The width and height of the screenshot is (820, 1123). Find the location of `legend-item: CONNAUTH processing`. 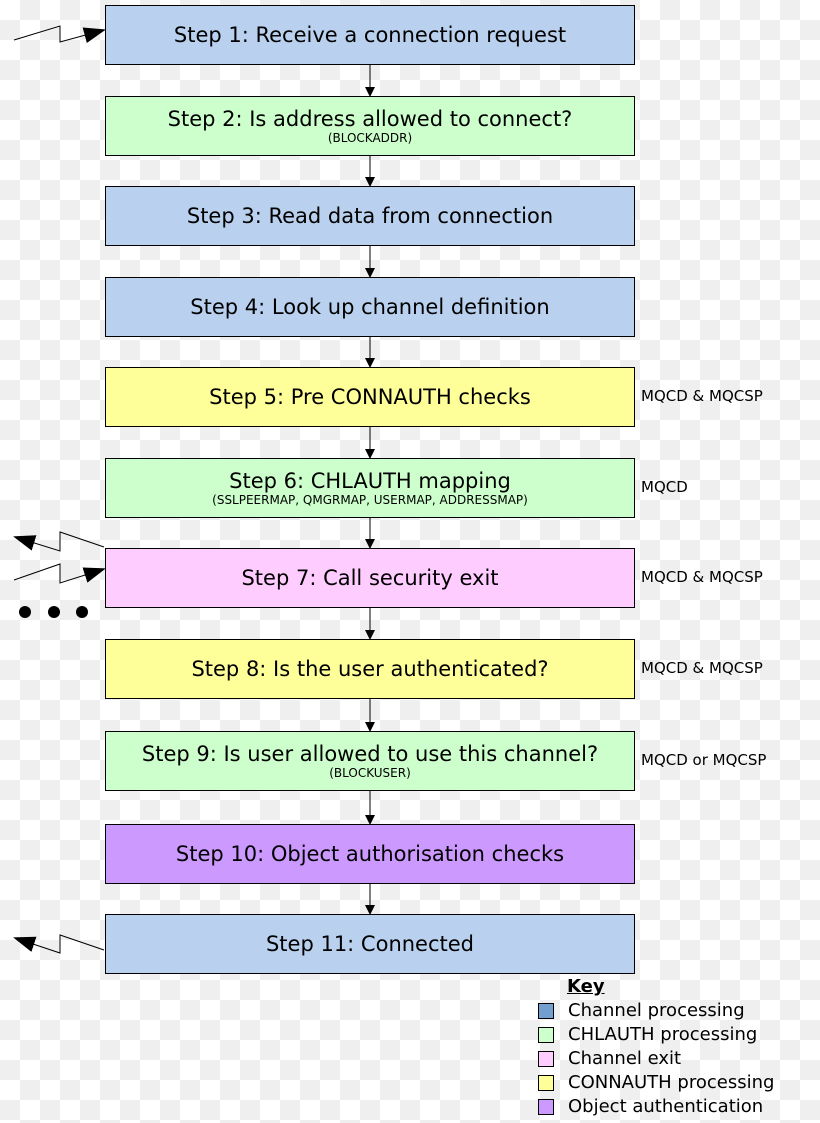

legend-item: CONNAUTH processing is located at coordinates (656, 1083).